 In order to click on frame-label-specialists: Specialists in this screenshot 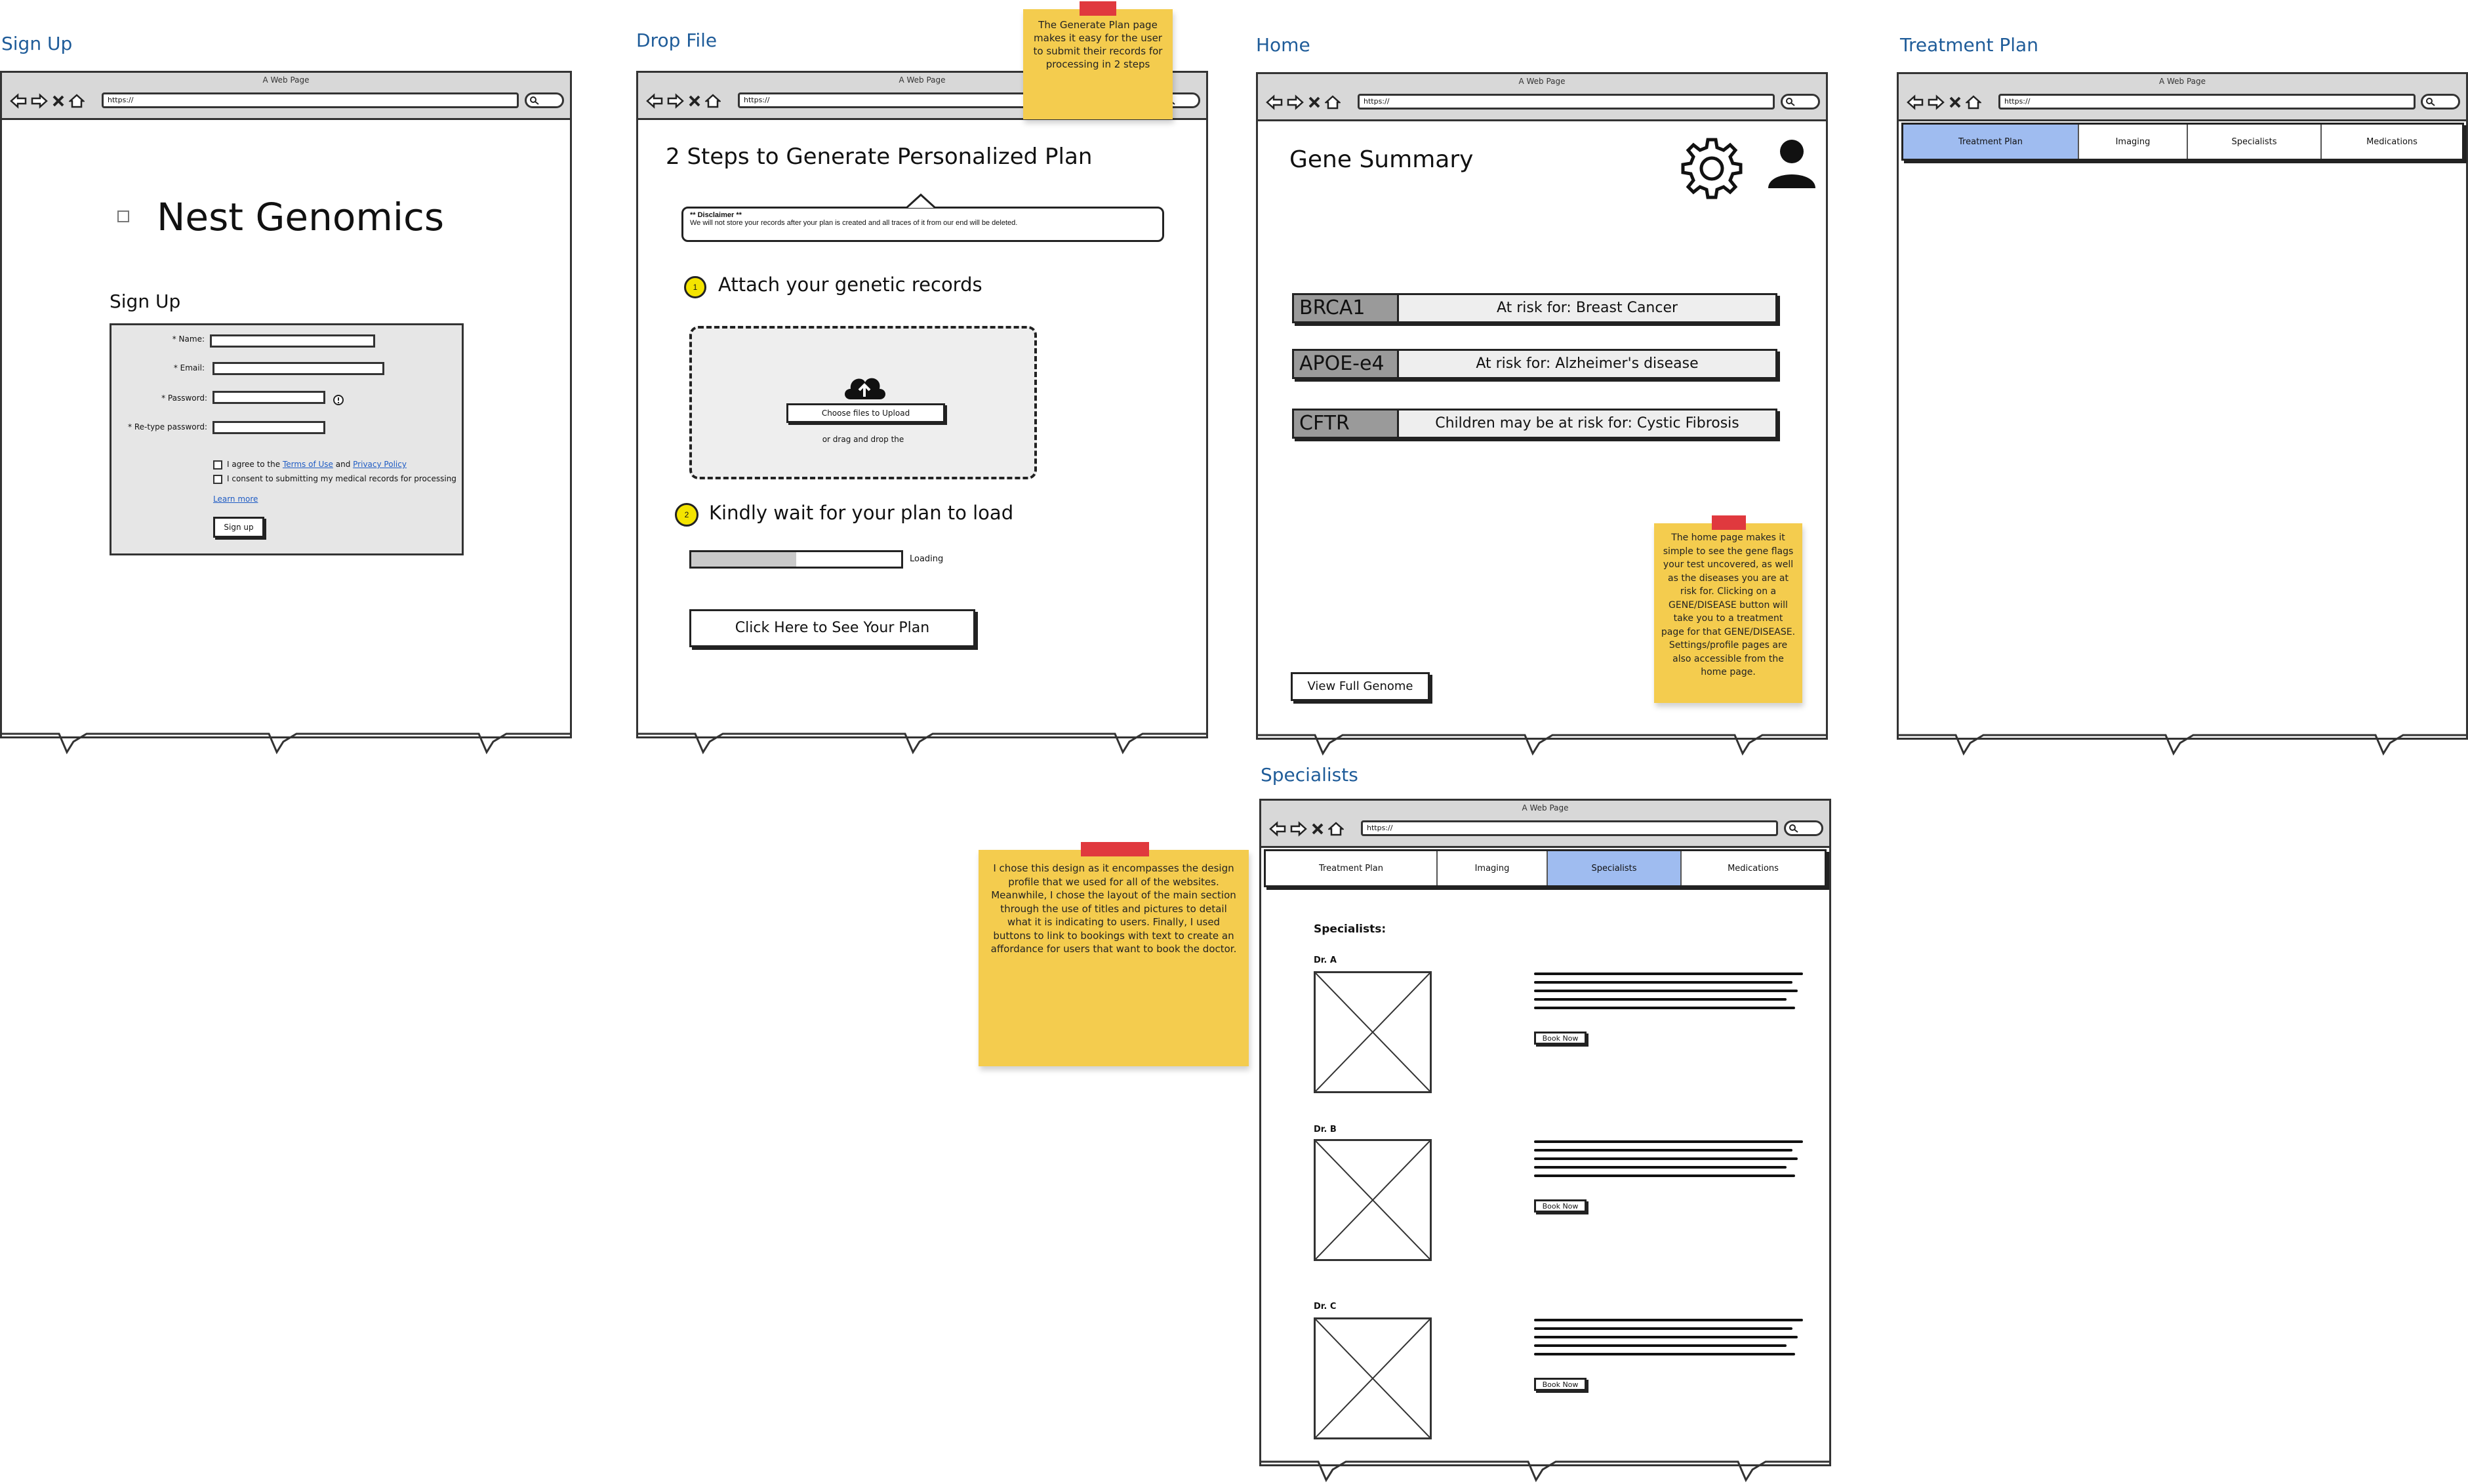, I will do `click(1309, 775)`.